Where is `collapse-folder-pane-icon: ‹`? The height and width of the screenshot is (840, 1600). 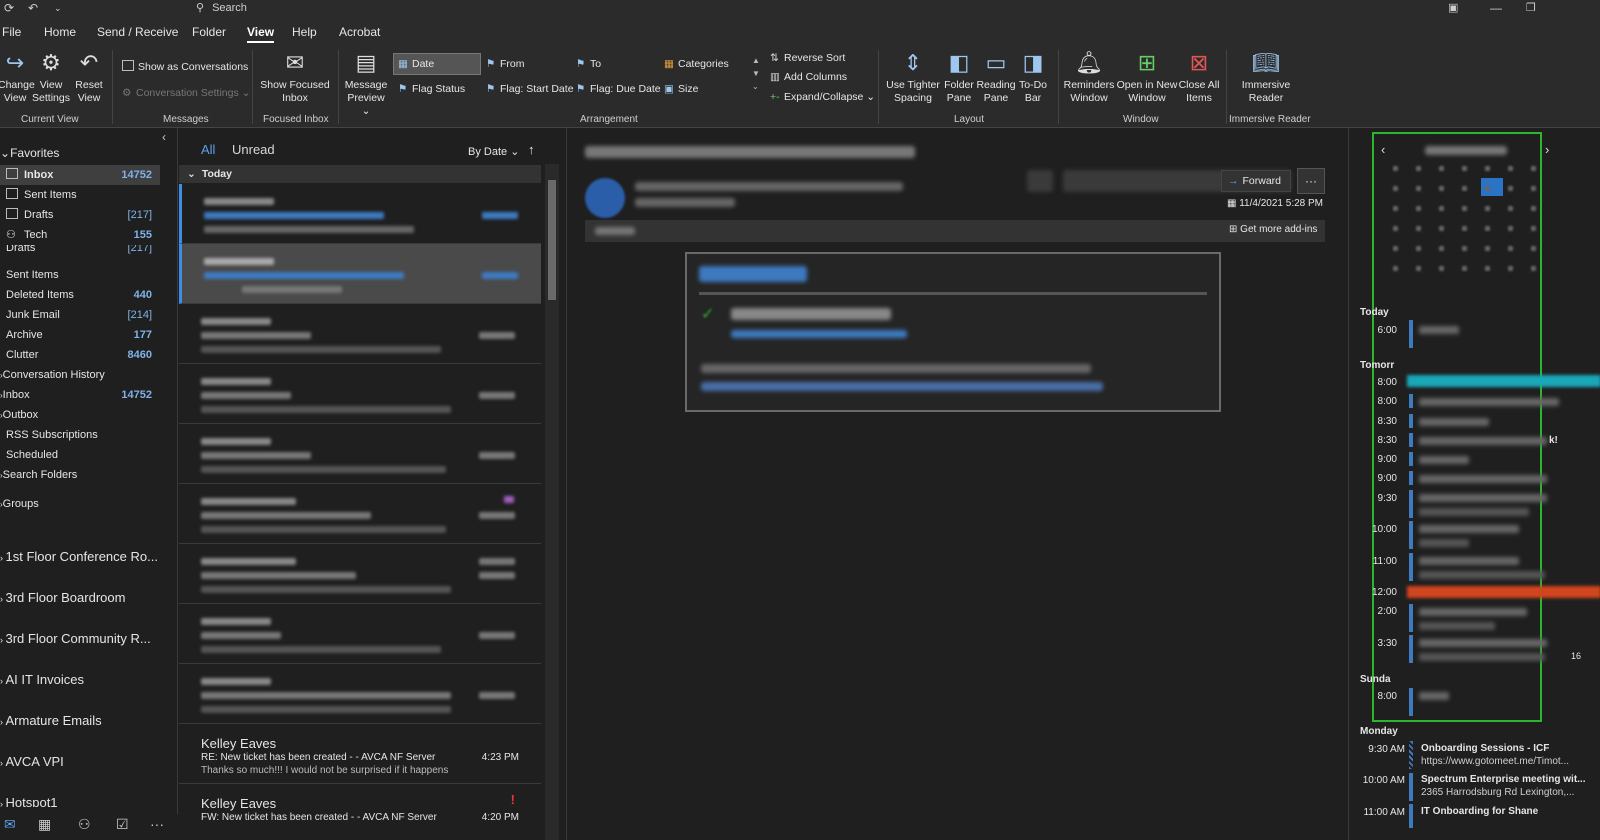 collapse-folder-pane-icon: ‹ is located at coordinates (164, 137).